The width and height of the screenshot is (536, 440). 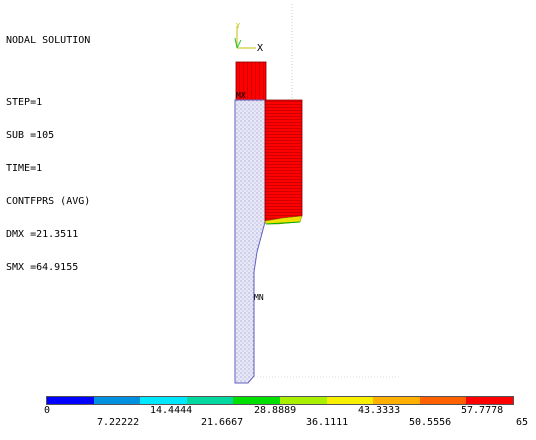 What do you see at coordinates (259, 297) in the screenshot?
I see `min-marker: MN` at bounding box center [259, 297].